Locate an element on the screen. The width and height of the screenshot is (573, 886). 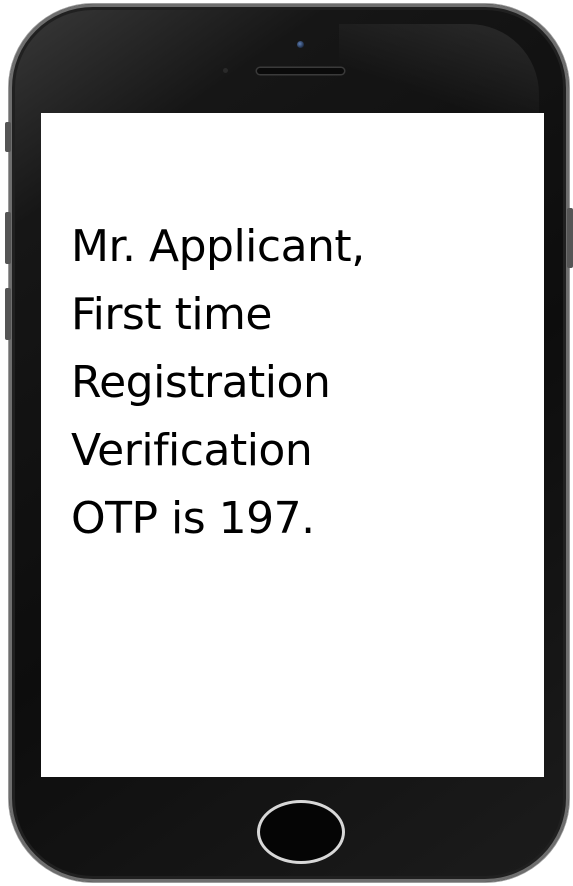
message-line: Verification is located at coordinates (192, 450).